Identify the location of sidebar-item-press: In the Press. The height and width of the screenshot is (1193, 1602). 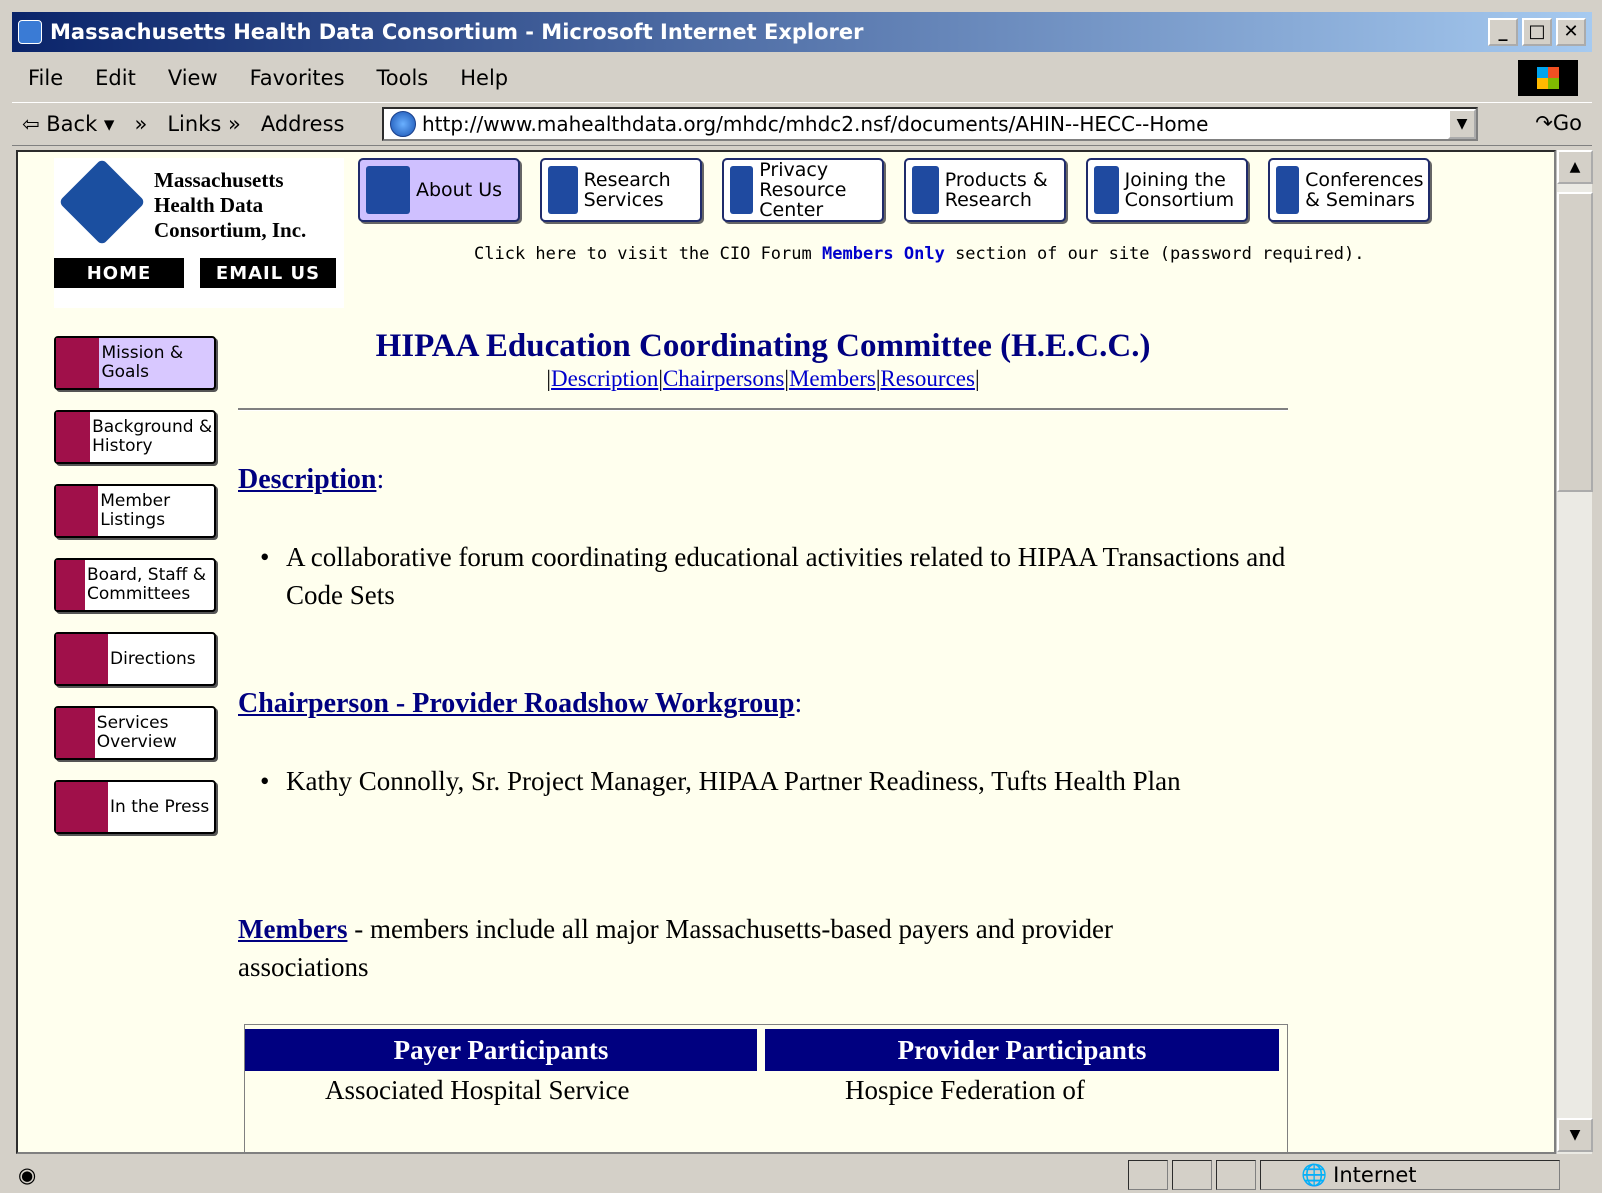
(135, 807).